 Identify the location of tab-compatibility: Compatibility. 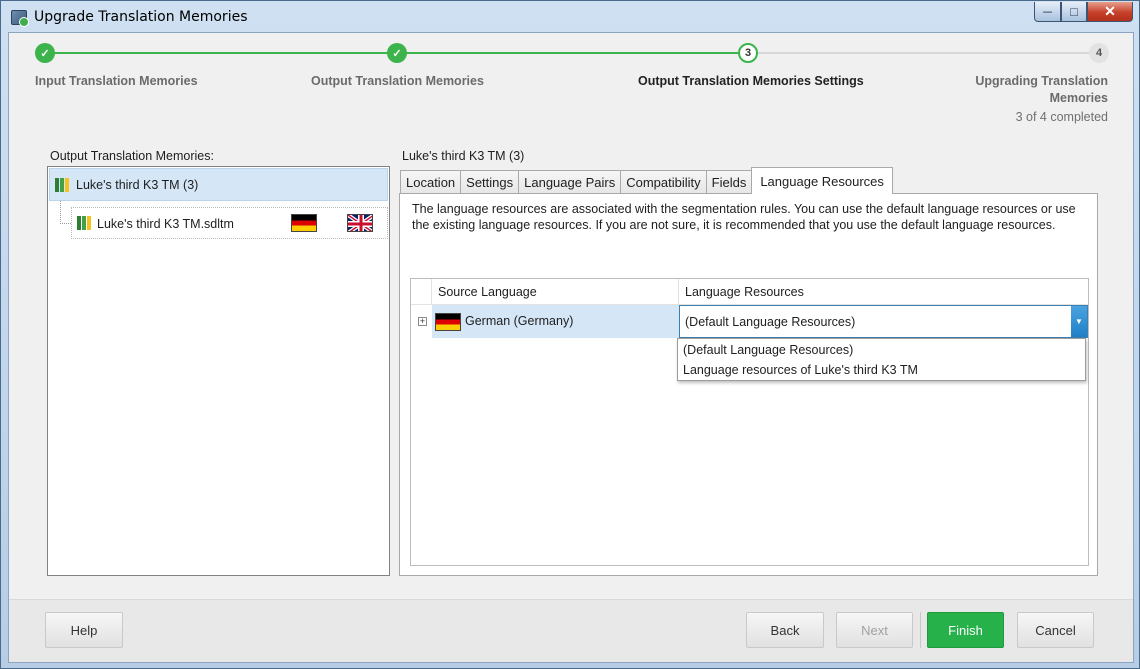
(663, 182).